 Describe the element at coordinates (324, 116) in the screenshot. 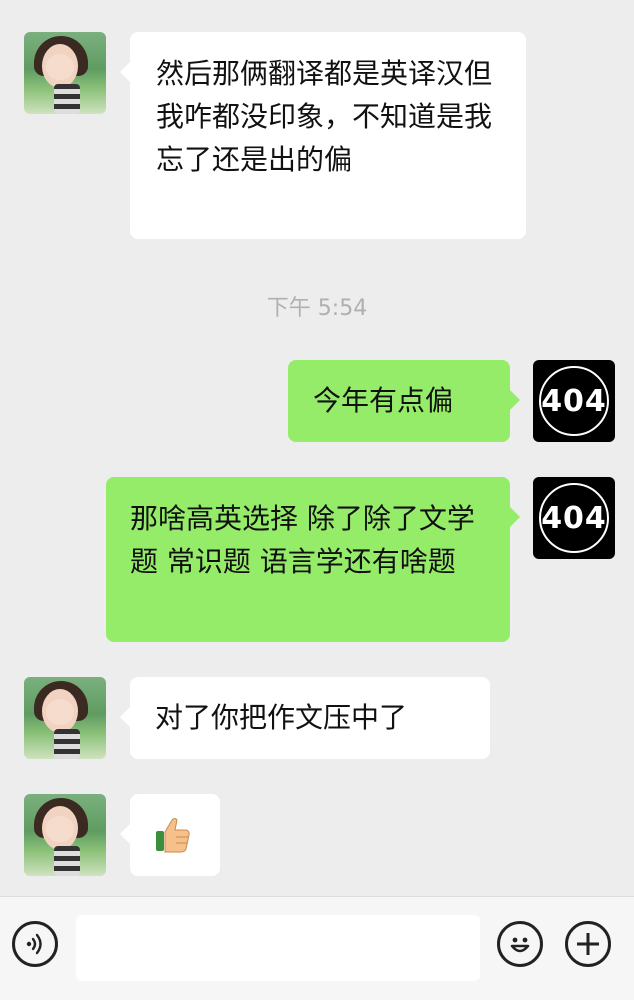

I see `message-text: 然后那俩翻译都是英译汉但我咋都没印象，不知道是我忘了还是出的偏` at that location.